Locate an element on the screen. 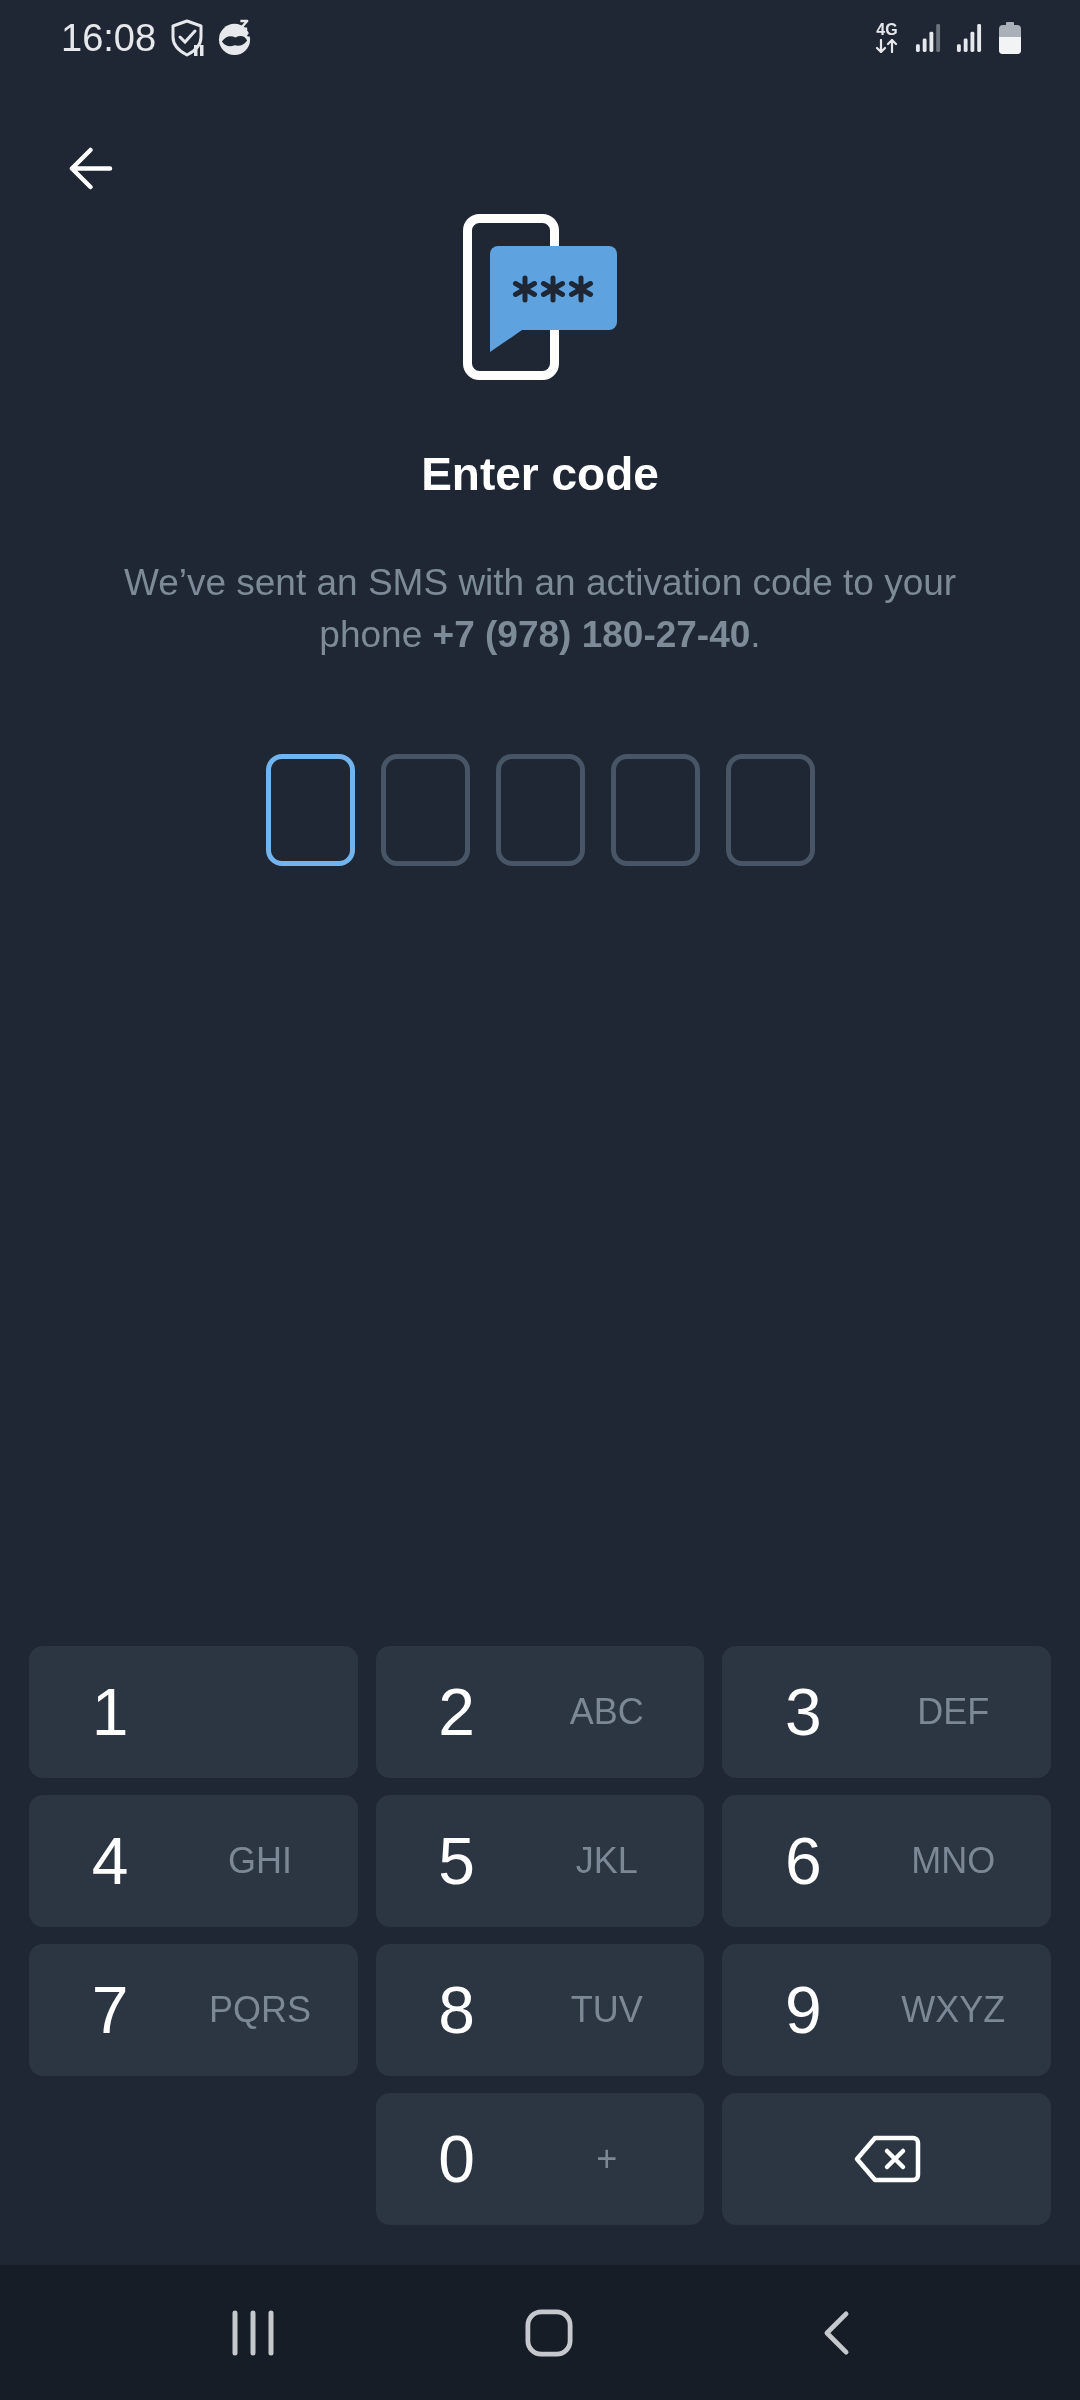 Image resolution: width=1080 pixels, height=2400 pixels. backspace-icon is located at coordinates (886, 2159).